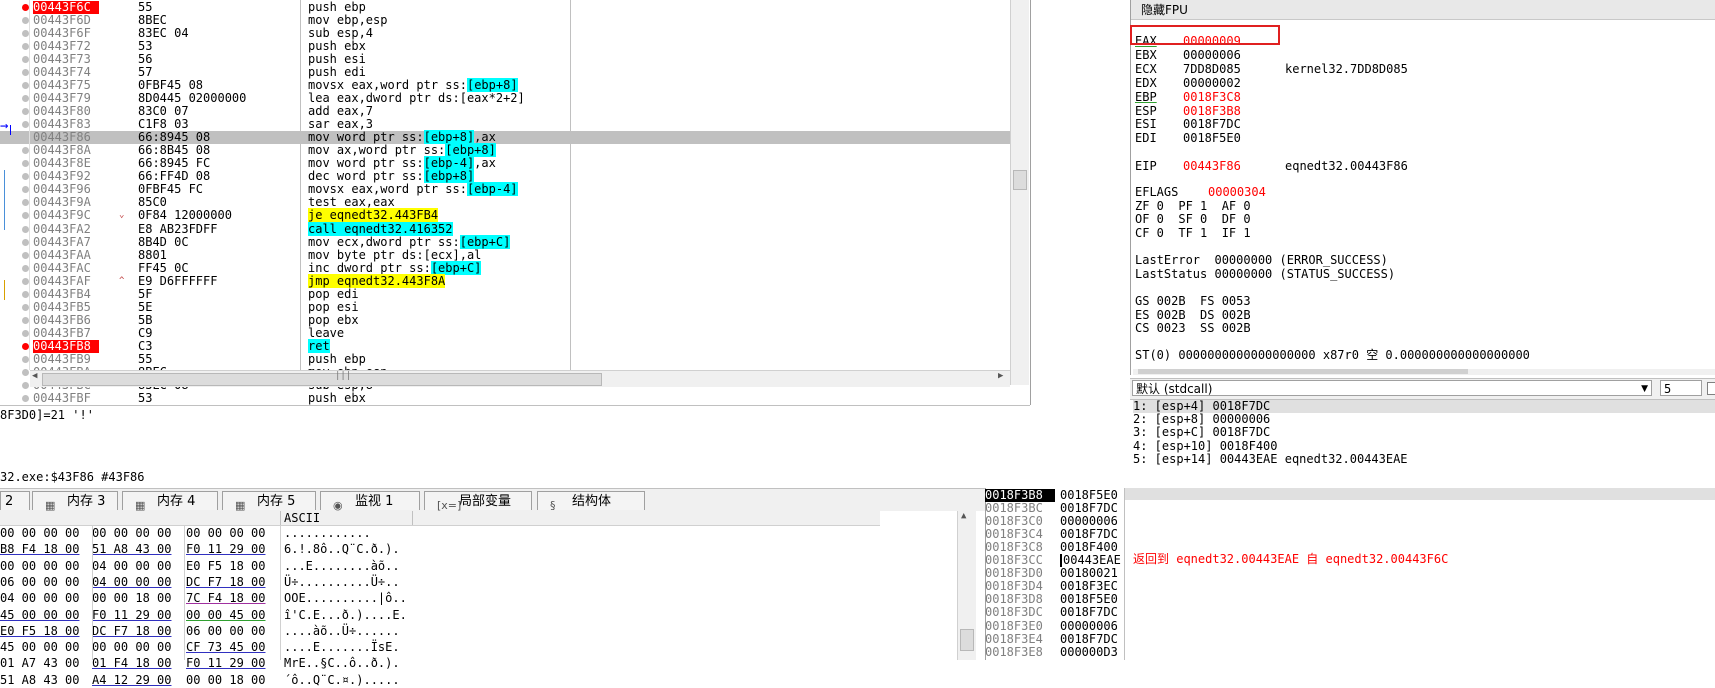  I want to click on stack-address: 0018F3C0, so click(1020, 521).